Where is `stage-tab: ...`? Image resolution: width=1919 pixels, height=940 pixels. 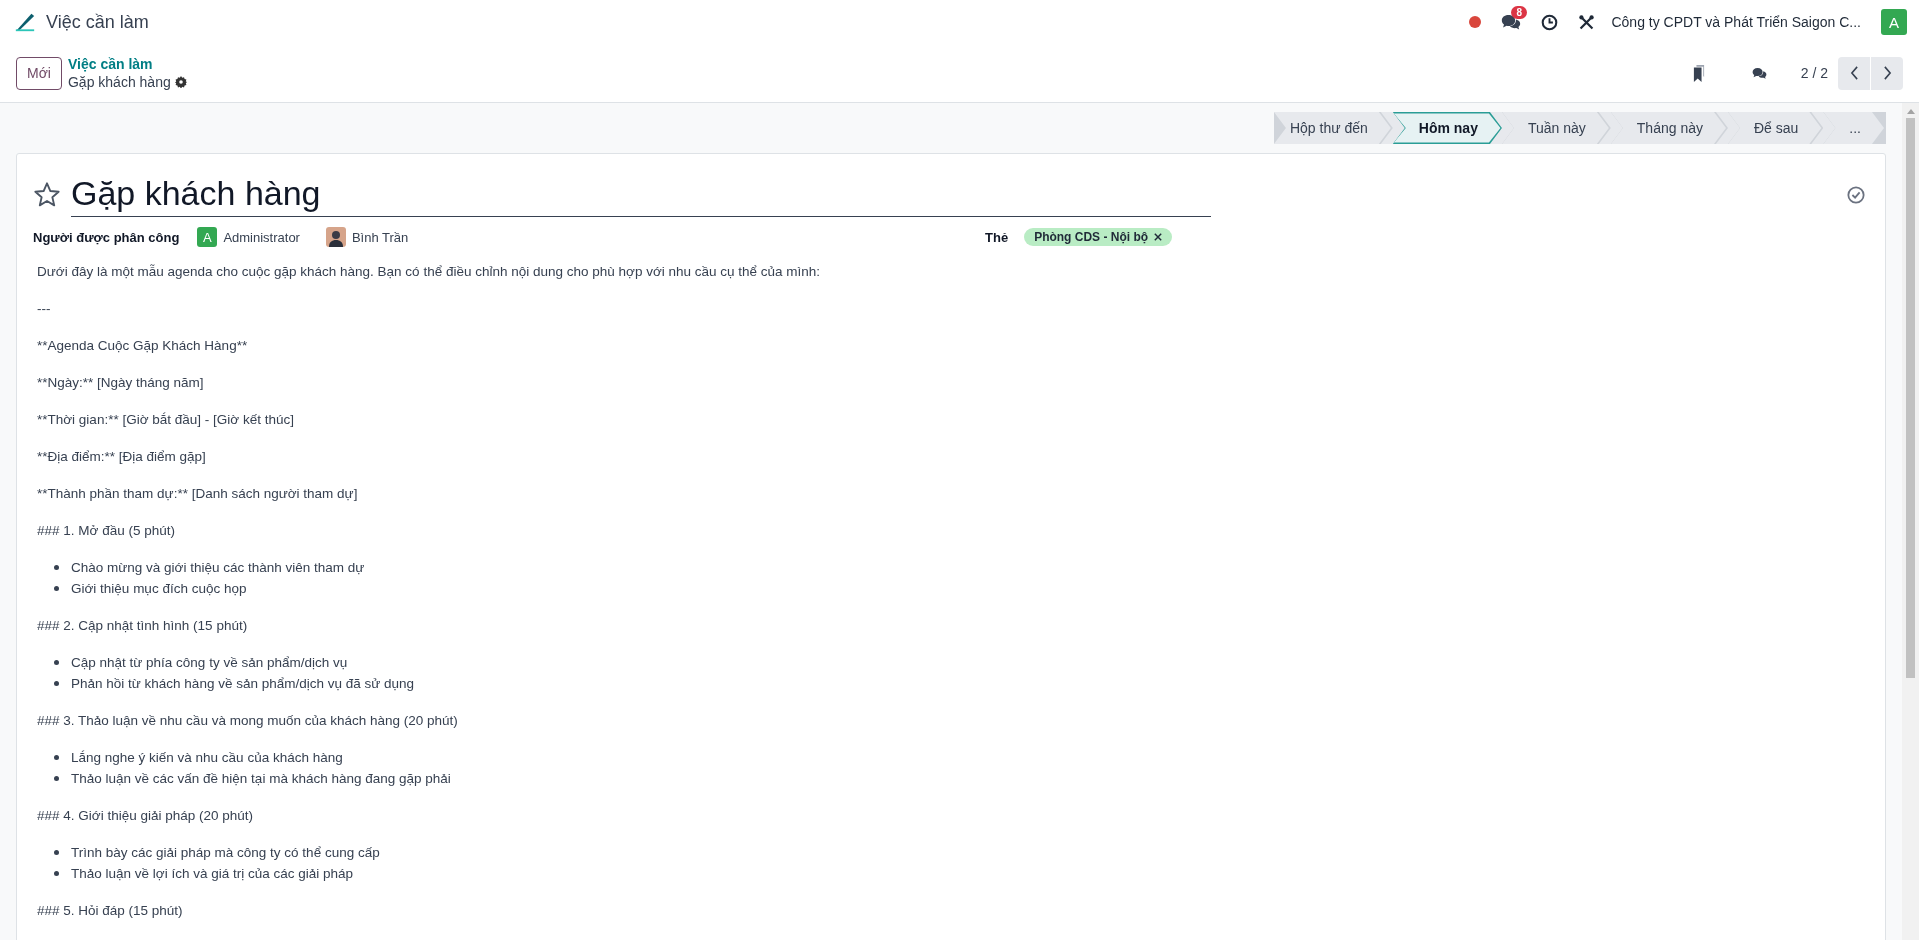 stage-tab: ... is located at coordinates (1854, 128).